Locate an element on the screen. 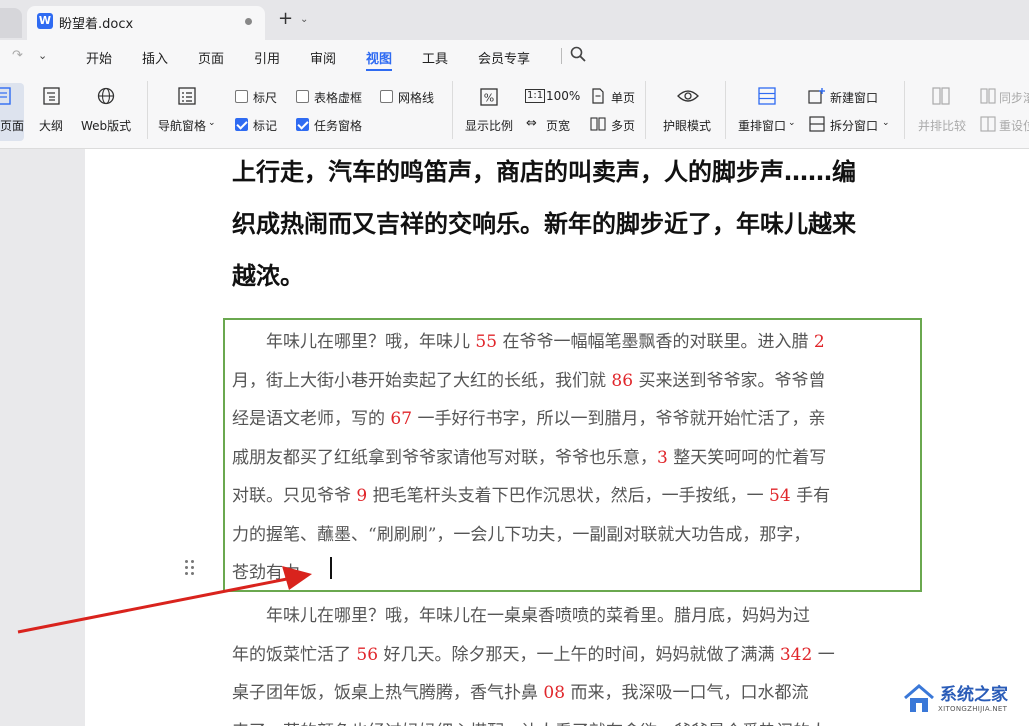 The width and height of the screenshot is (1029, 726). page-view-label: 页面 is located at coordinates (12, 126).